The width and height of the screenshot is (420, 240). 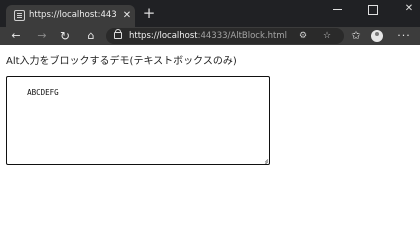 I want to click on text-box-value: ABCDEFG, so click(x=43, y=92).